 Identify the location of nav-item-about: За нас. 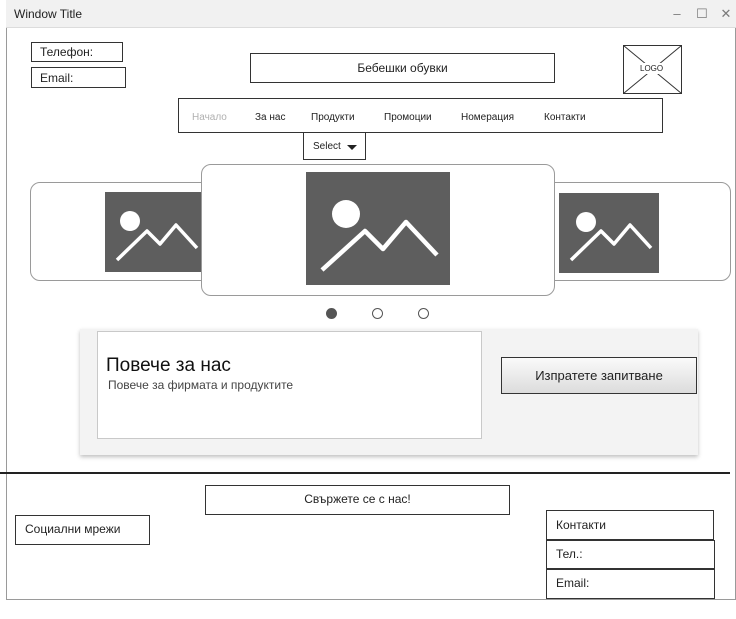
(270, 117).